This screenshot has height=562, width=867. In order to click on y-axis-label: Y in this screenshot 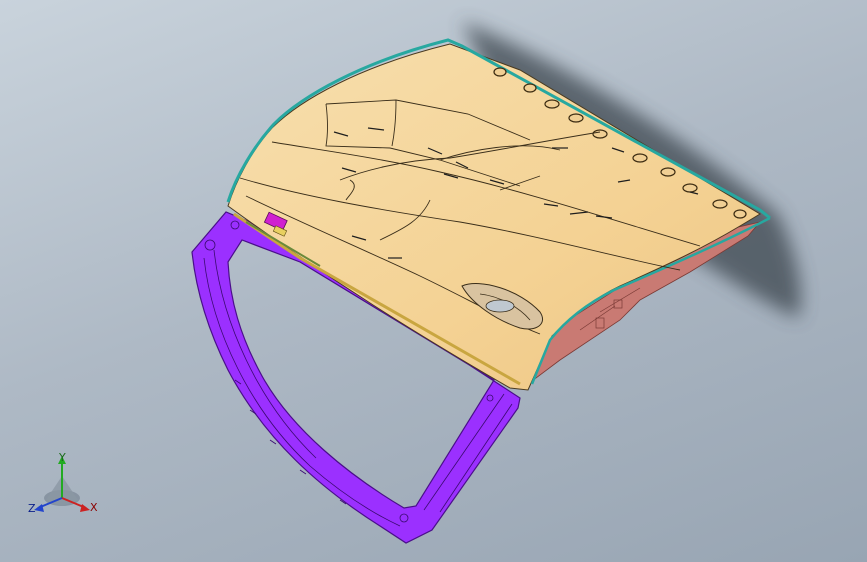, I will do `click(62, 457)`.